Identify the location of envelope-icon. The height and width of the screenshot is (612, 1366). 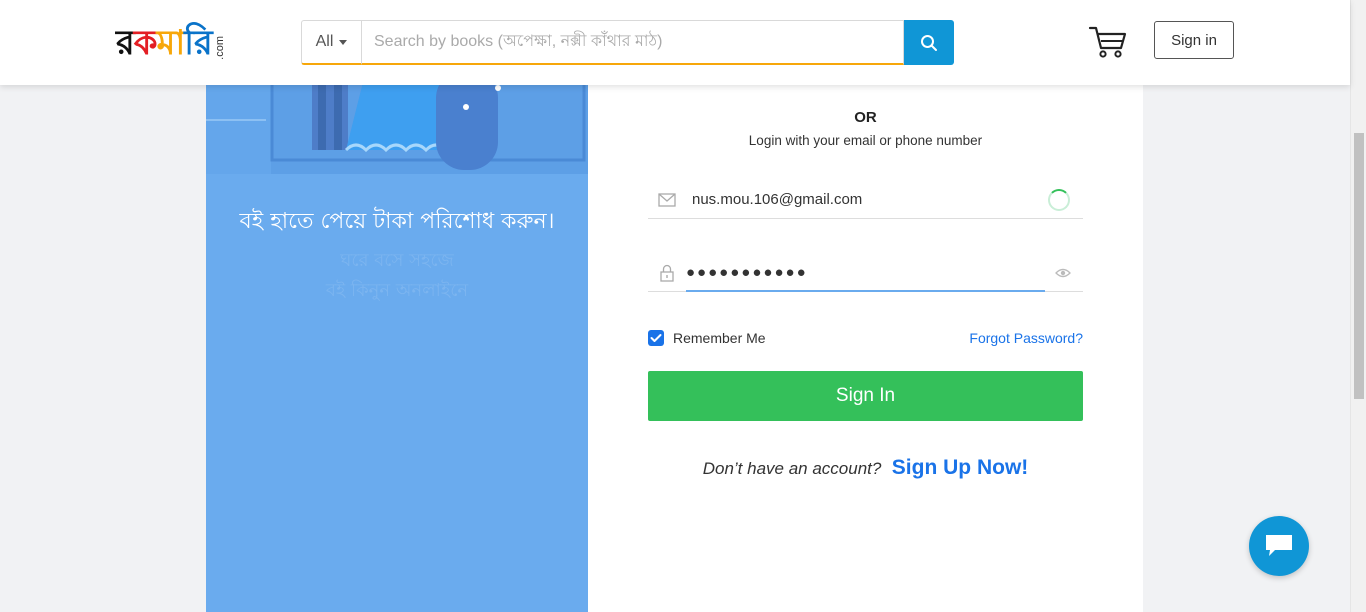
(667, 199).